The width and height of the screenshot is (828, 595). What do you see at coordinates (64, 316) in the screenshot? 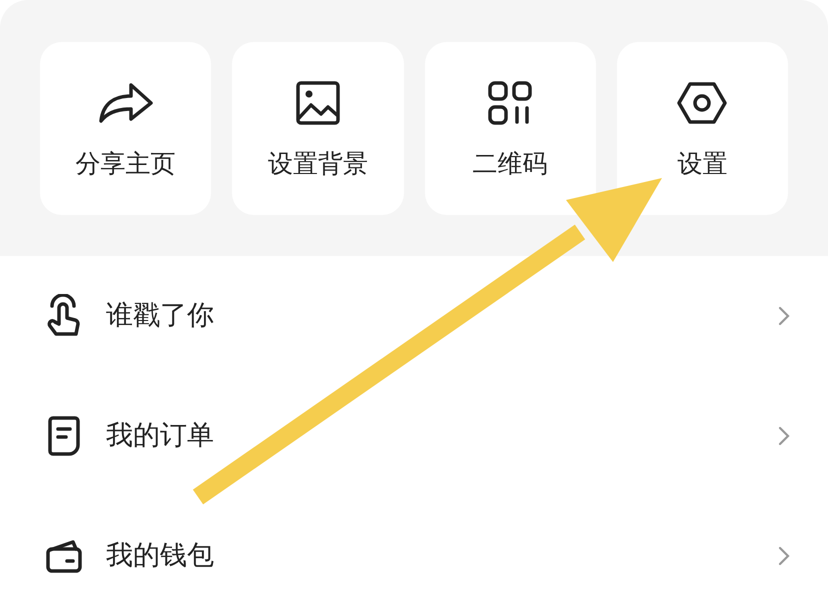
I see `finger-tap-icon` at bounding box center [64, 316].